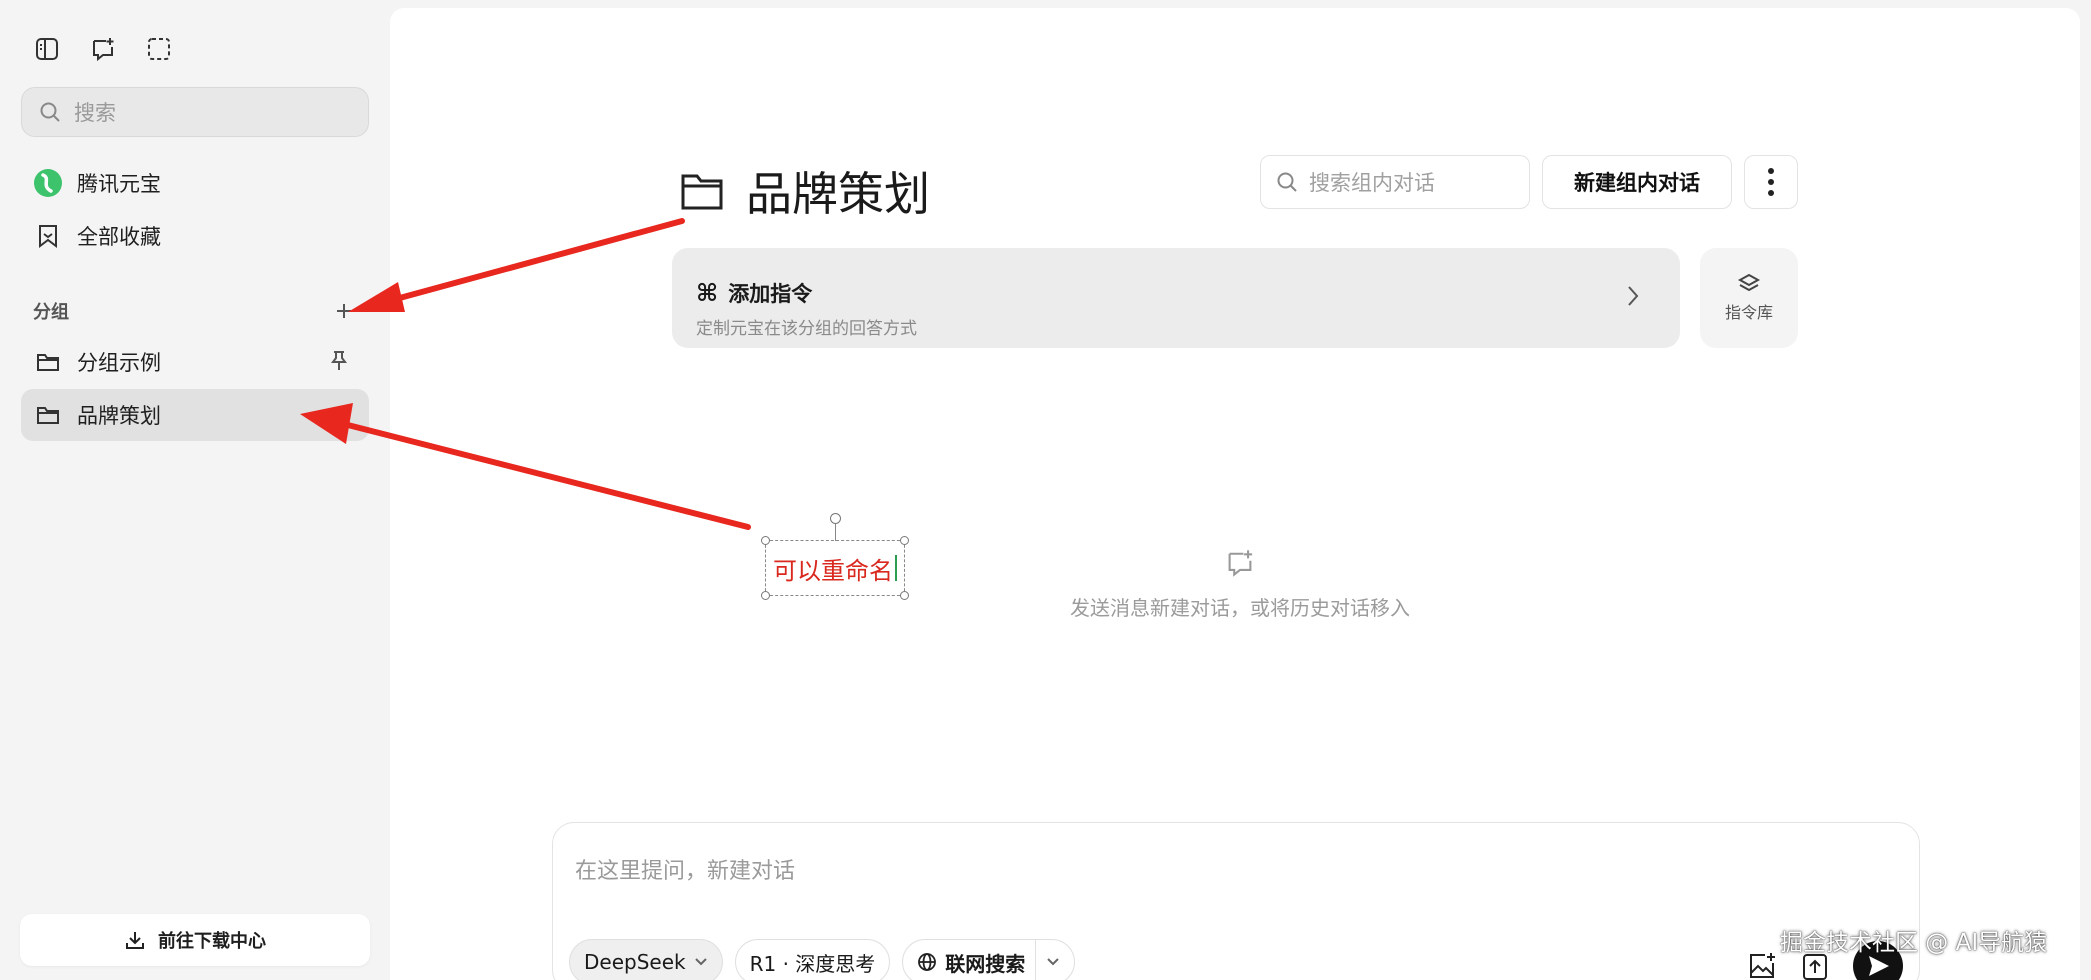  What do you see at coordinates (1762, 965) in the screenshot?
I see `add-image-icon` at bounding box center [1762, 965].